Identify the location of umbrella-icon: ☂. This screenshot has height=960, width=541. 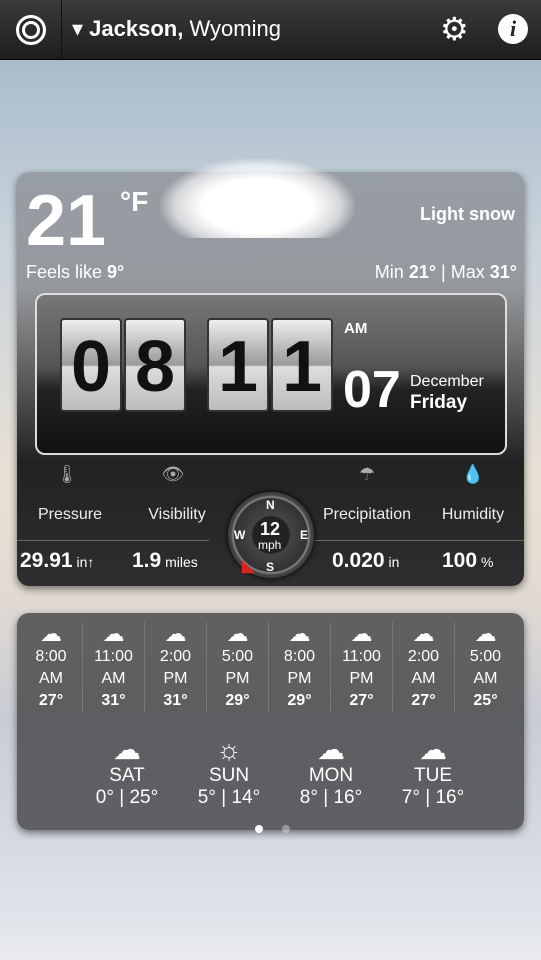
(367, 474).